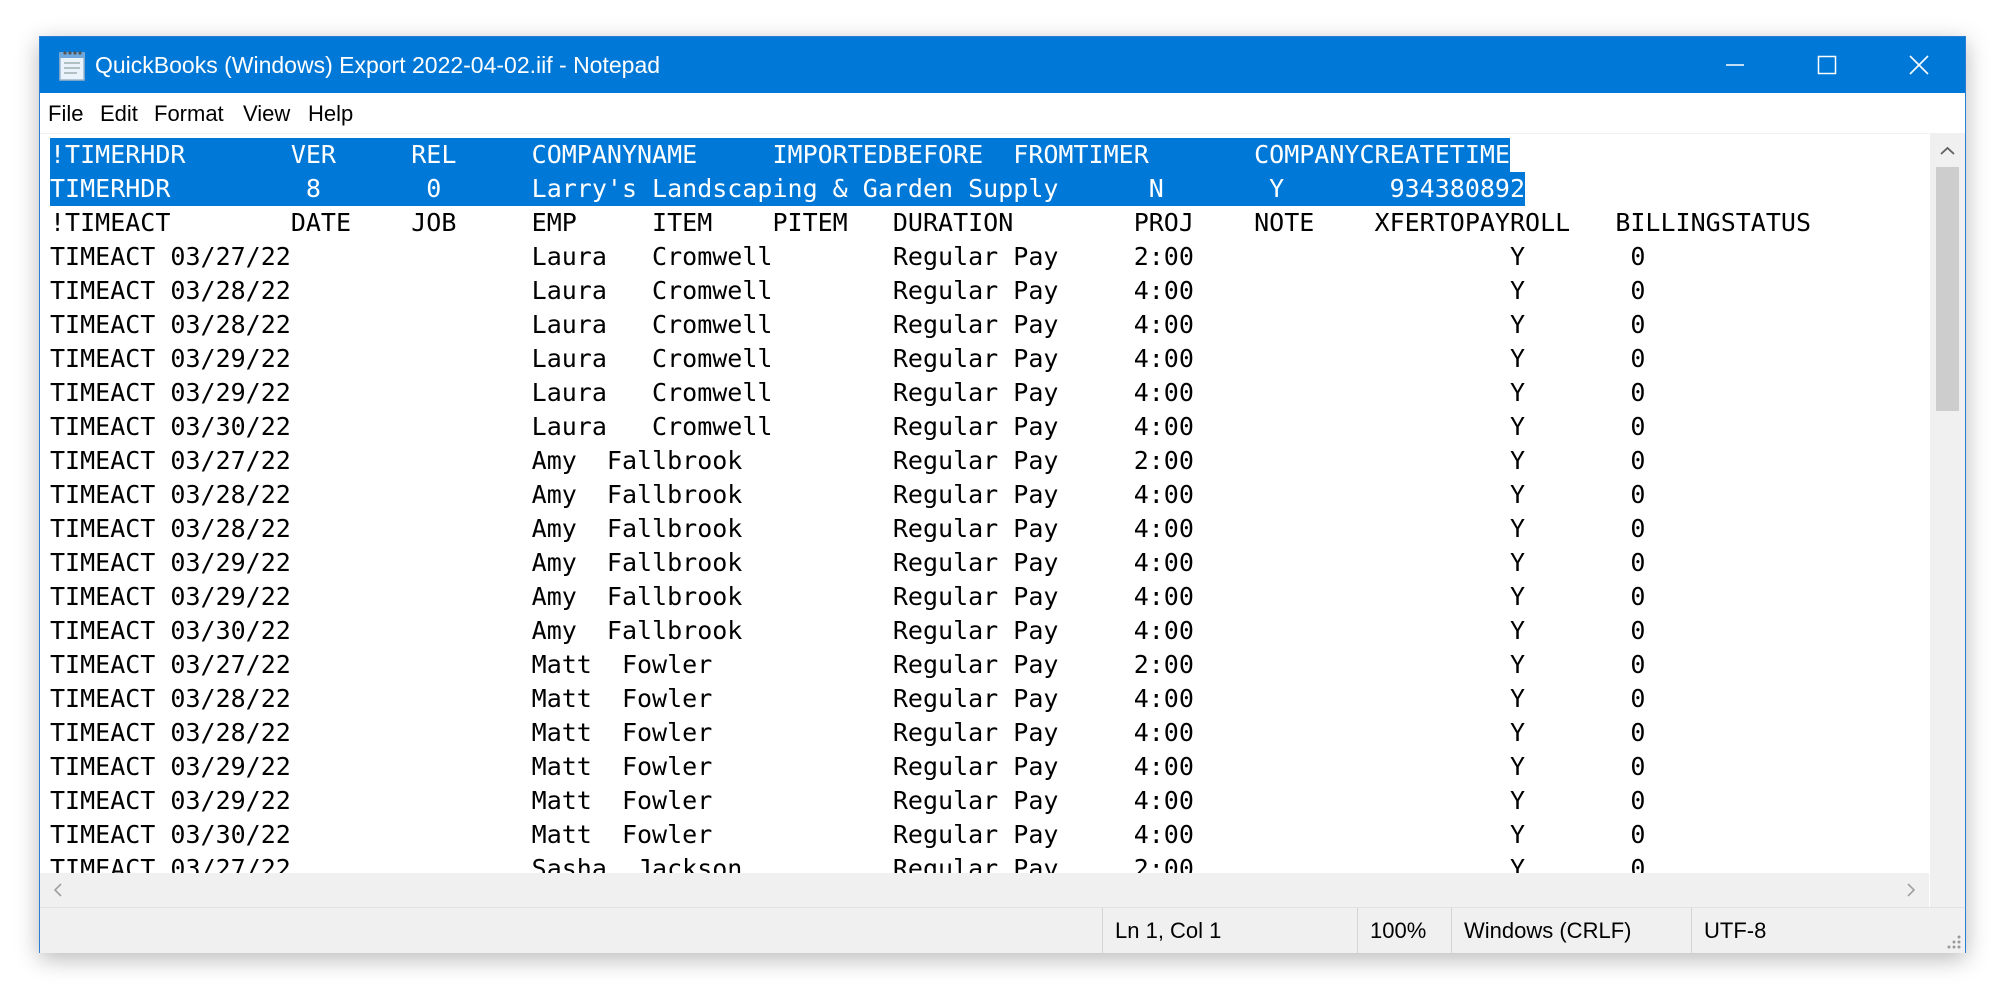 The width and height of the screenshot is (2004, 992). I want to click on minimize-icon, so click(1735, 65).